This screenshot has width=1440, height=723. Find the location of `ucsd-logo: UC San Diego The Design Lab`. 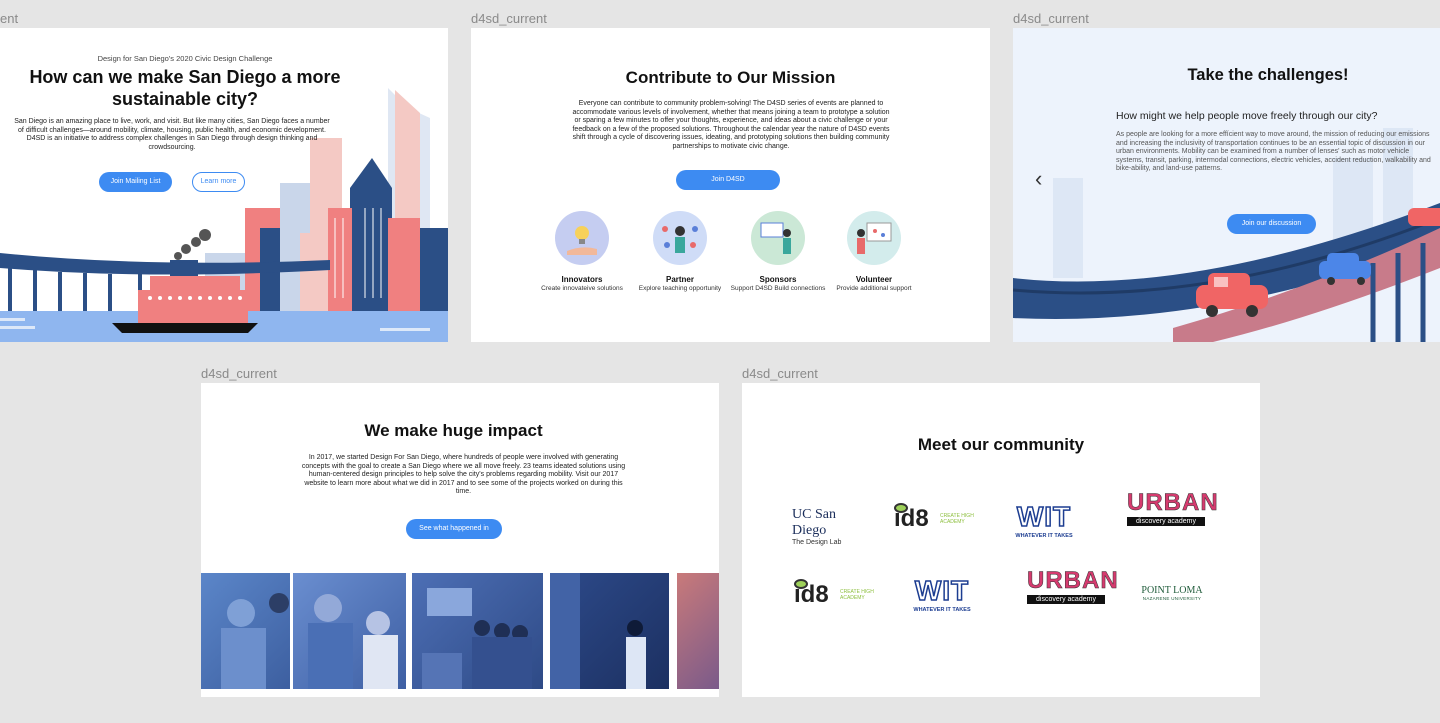

ucsd-logo: UC San Diego The Design Lab is located at coordinates (832, 526).